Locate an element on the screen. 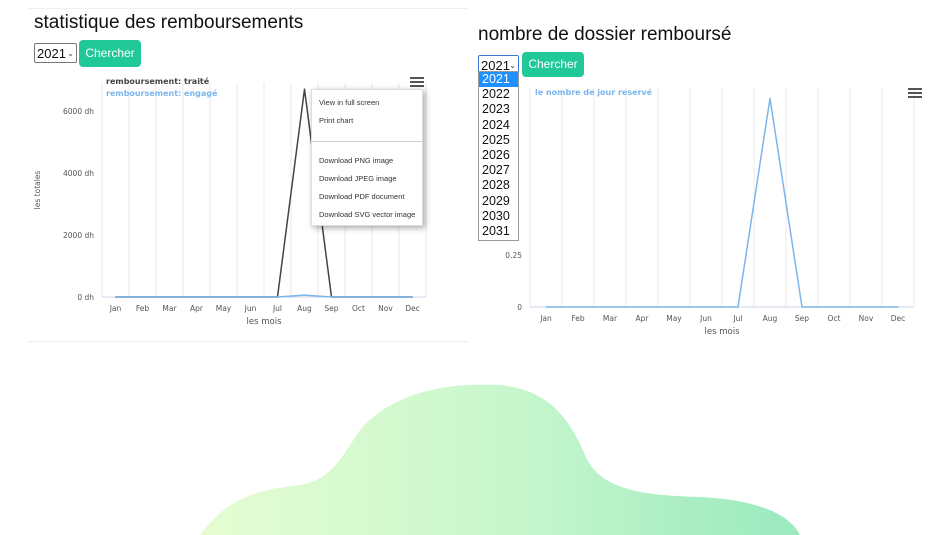 This screenshot has width=948, height=535. legend-item: remboursement: engagé is located at coordinates (162, 93).